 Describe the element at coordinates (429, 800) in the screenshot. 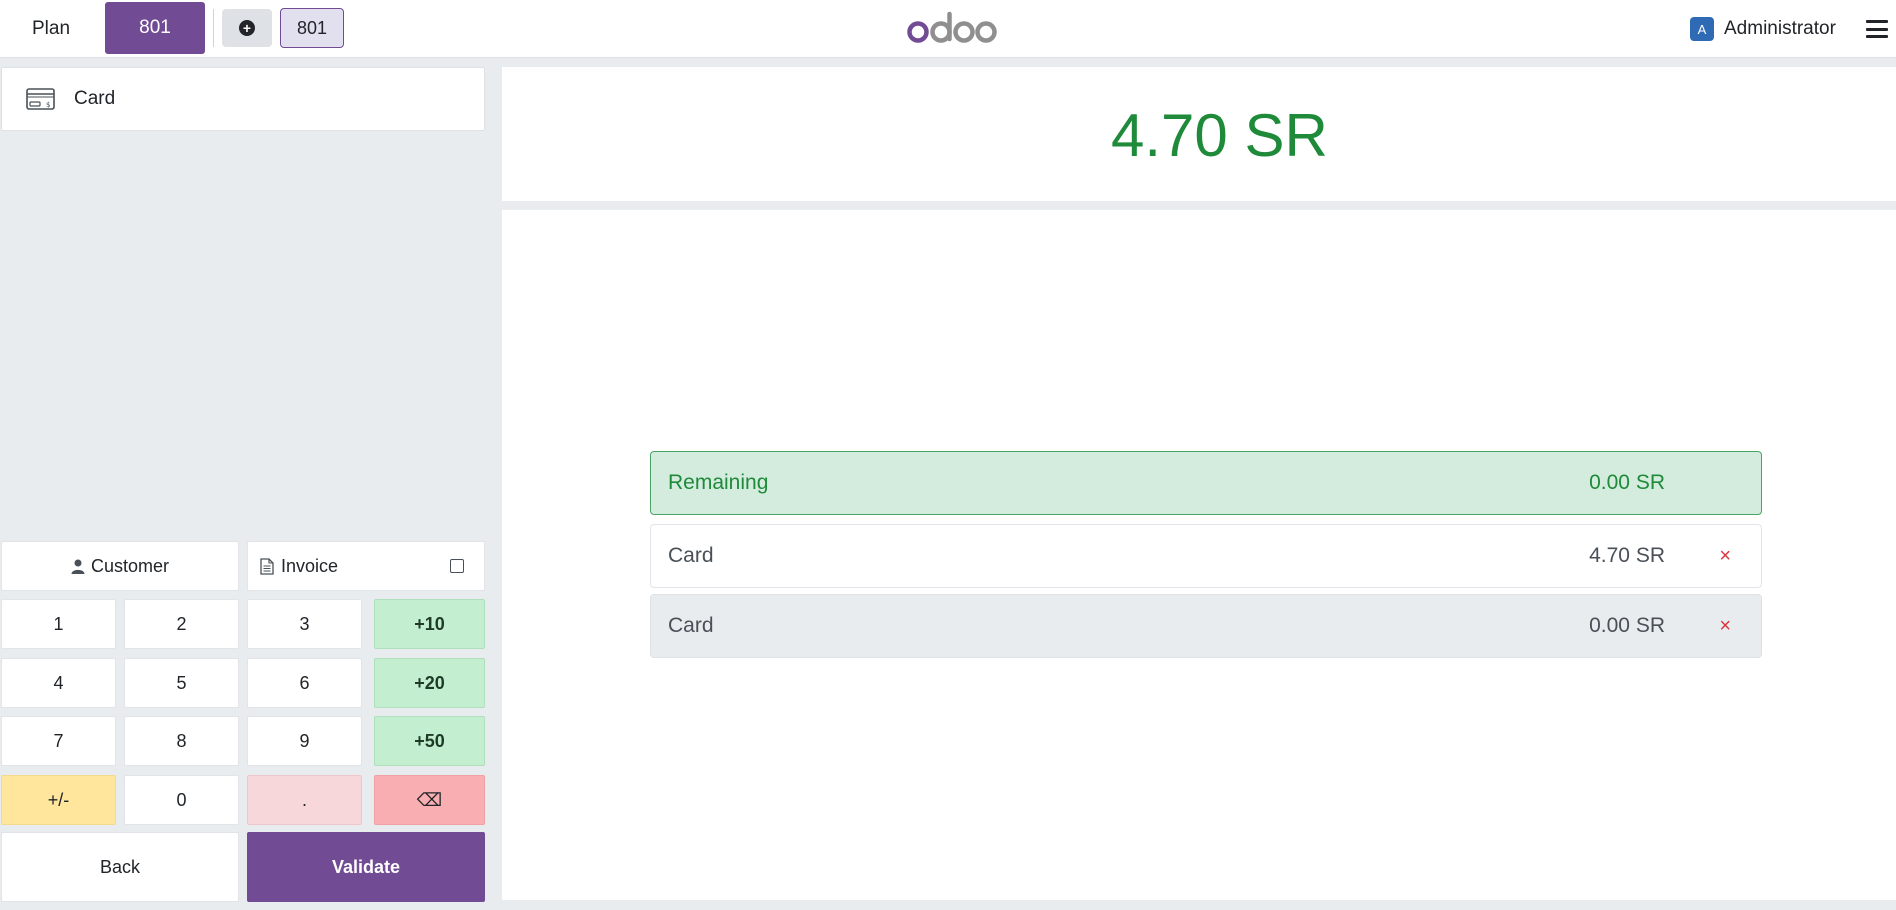

I see `backspace-icon: ⌫` at that location.